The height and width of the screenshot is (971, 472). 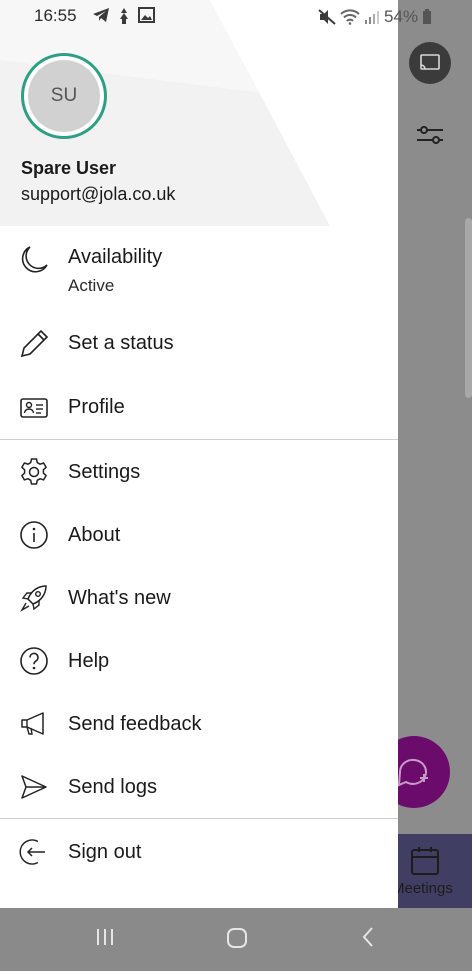 I want to click on back-icon, so click(x=368, y=937).